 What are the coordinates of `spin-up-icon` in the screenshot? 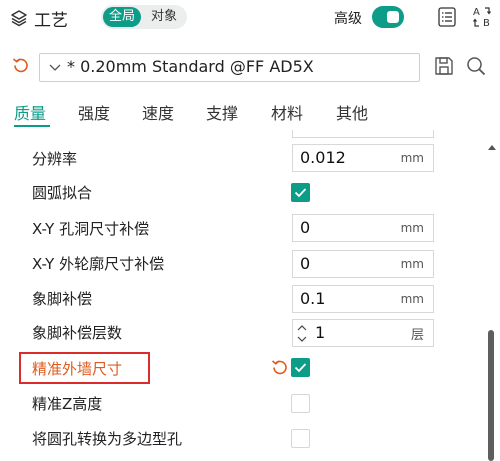 It's located at (302, 328).